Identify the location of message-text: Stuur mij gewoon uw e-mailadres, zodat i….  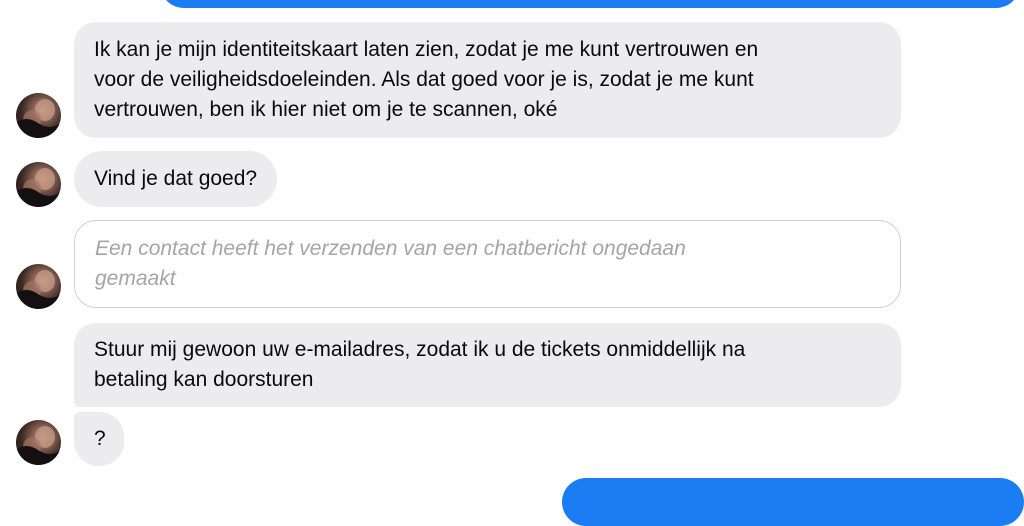
(420, 364).